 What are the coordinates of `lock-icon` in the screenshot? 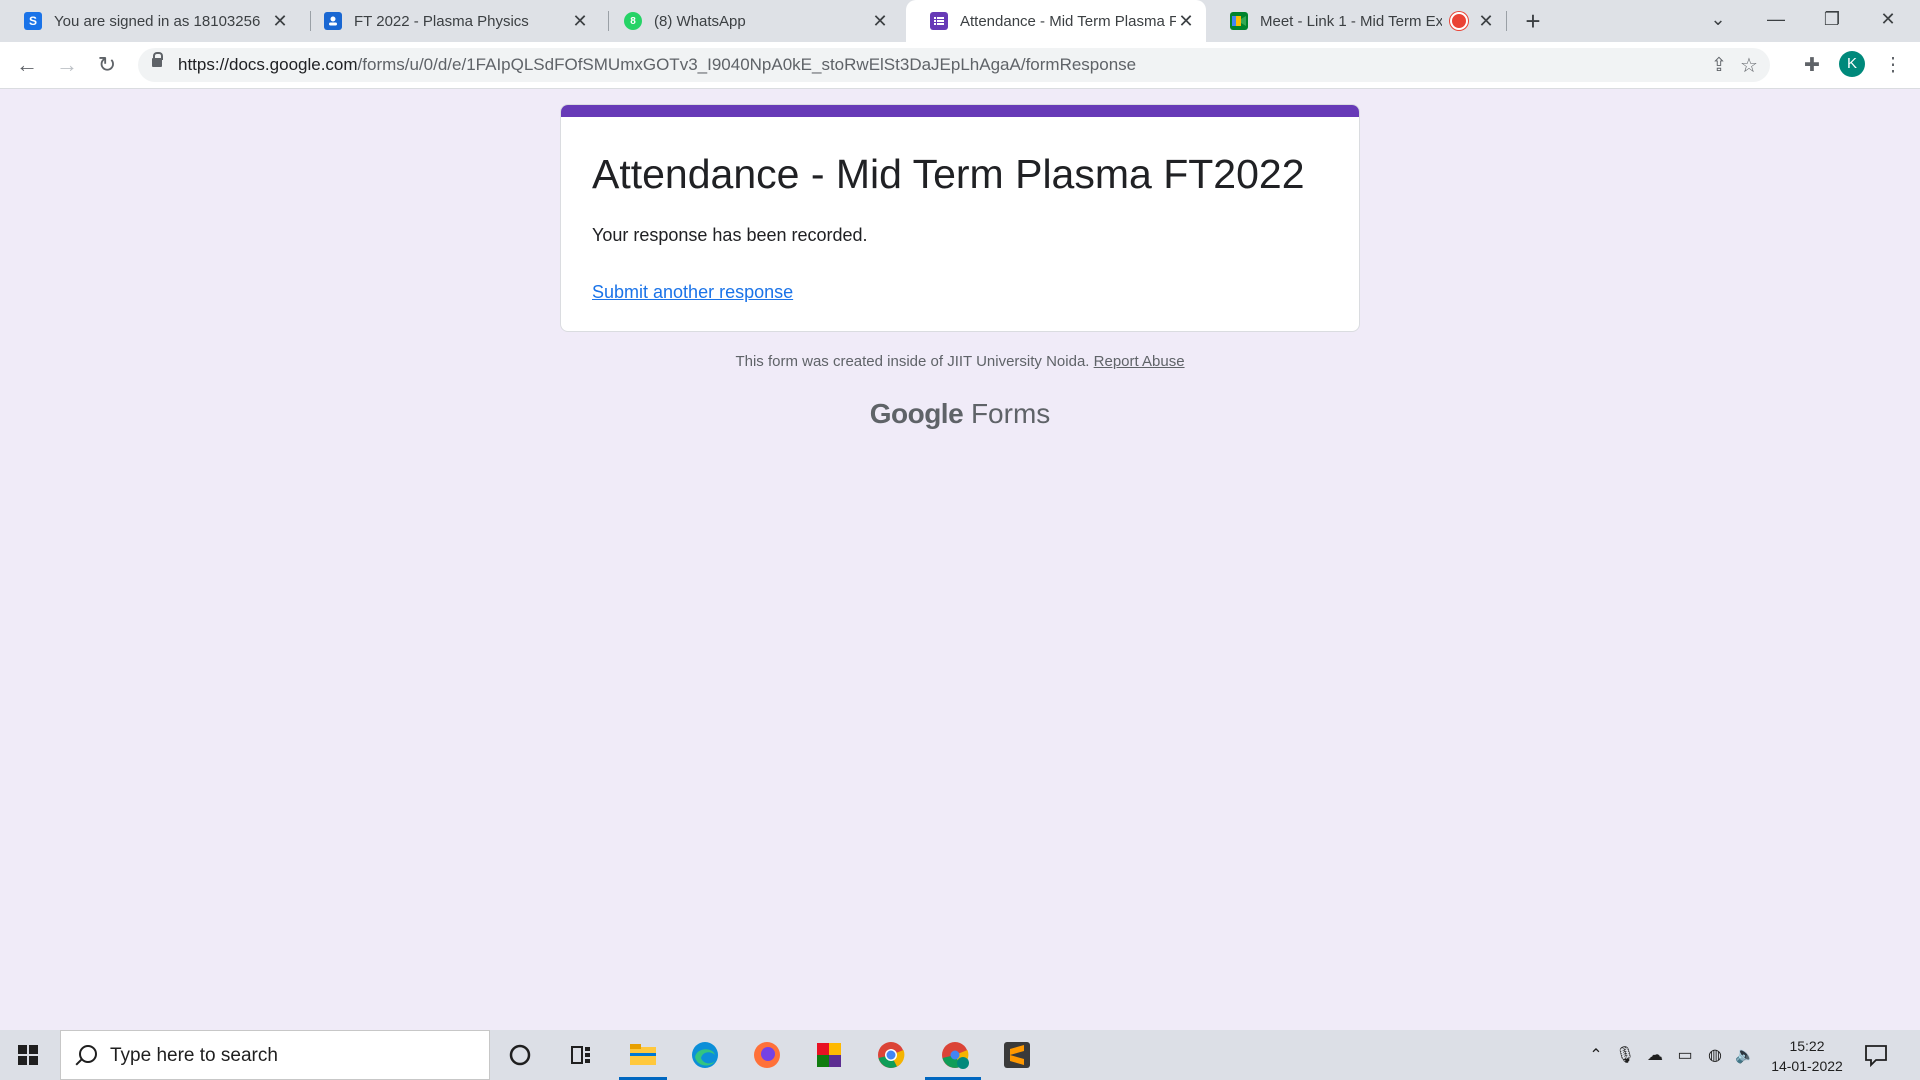 It's located at (157, 59).